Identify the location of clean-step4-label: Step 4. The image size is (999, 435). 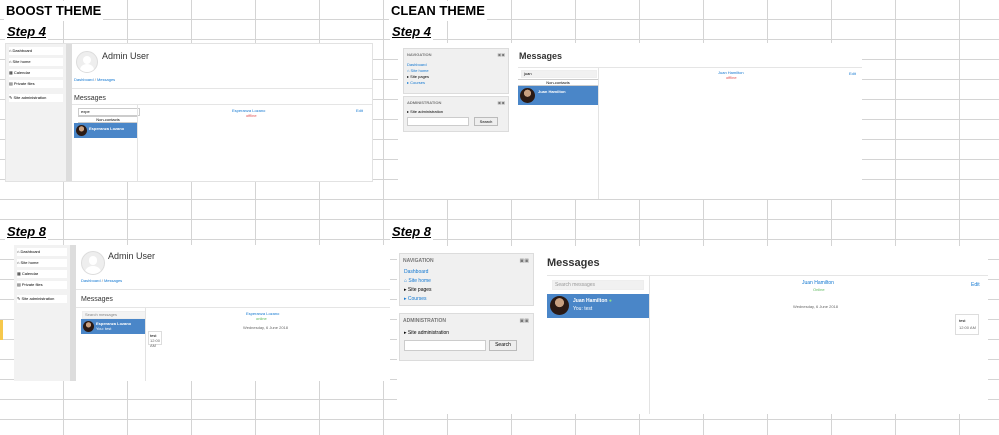
(412, 32).